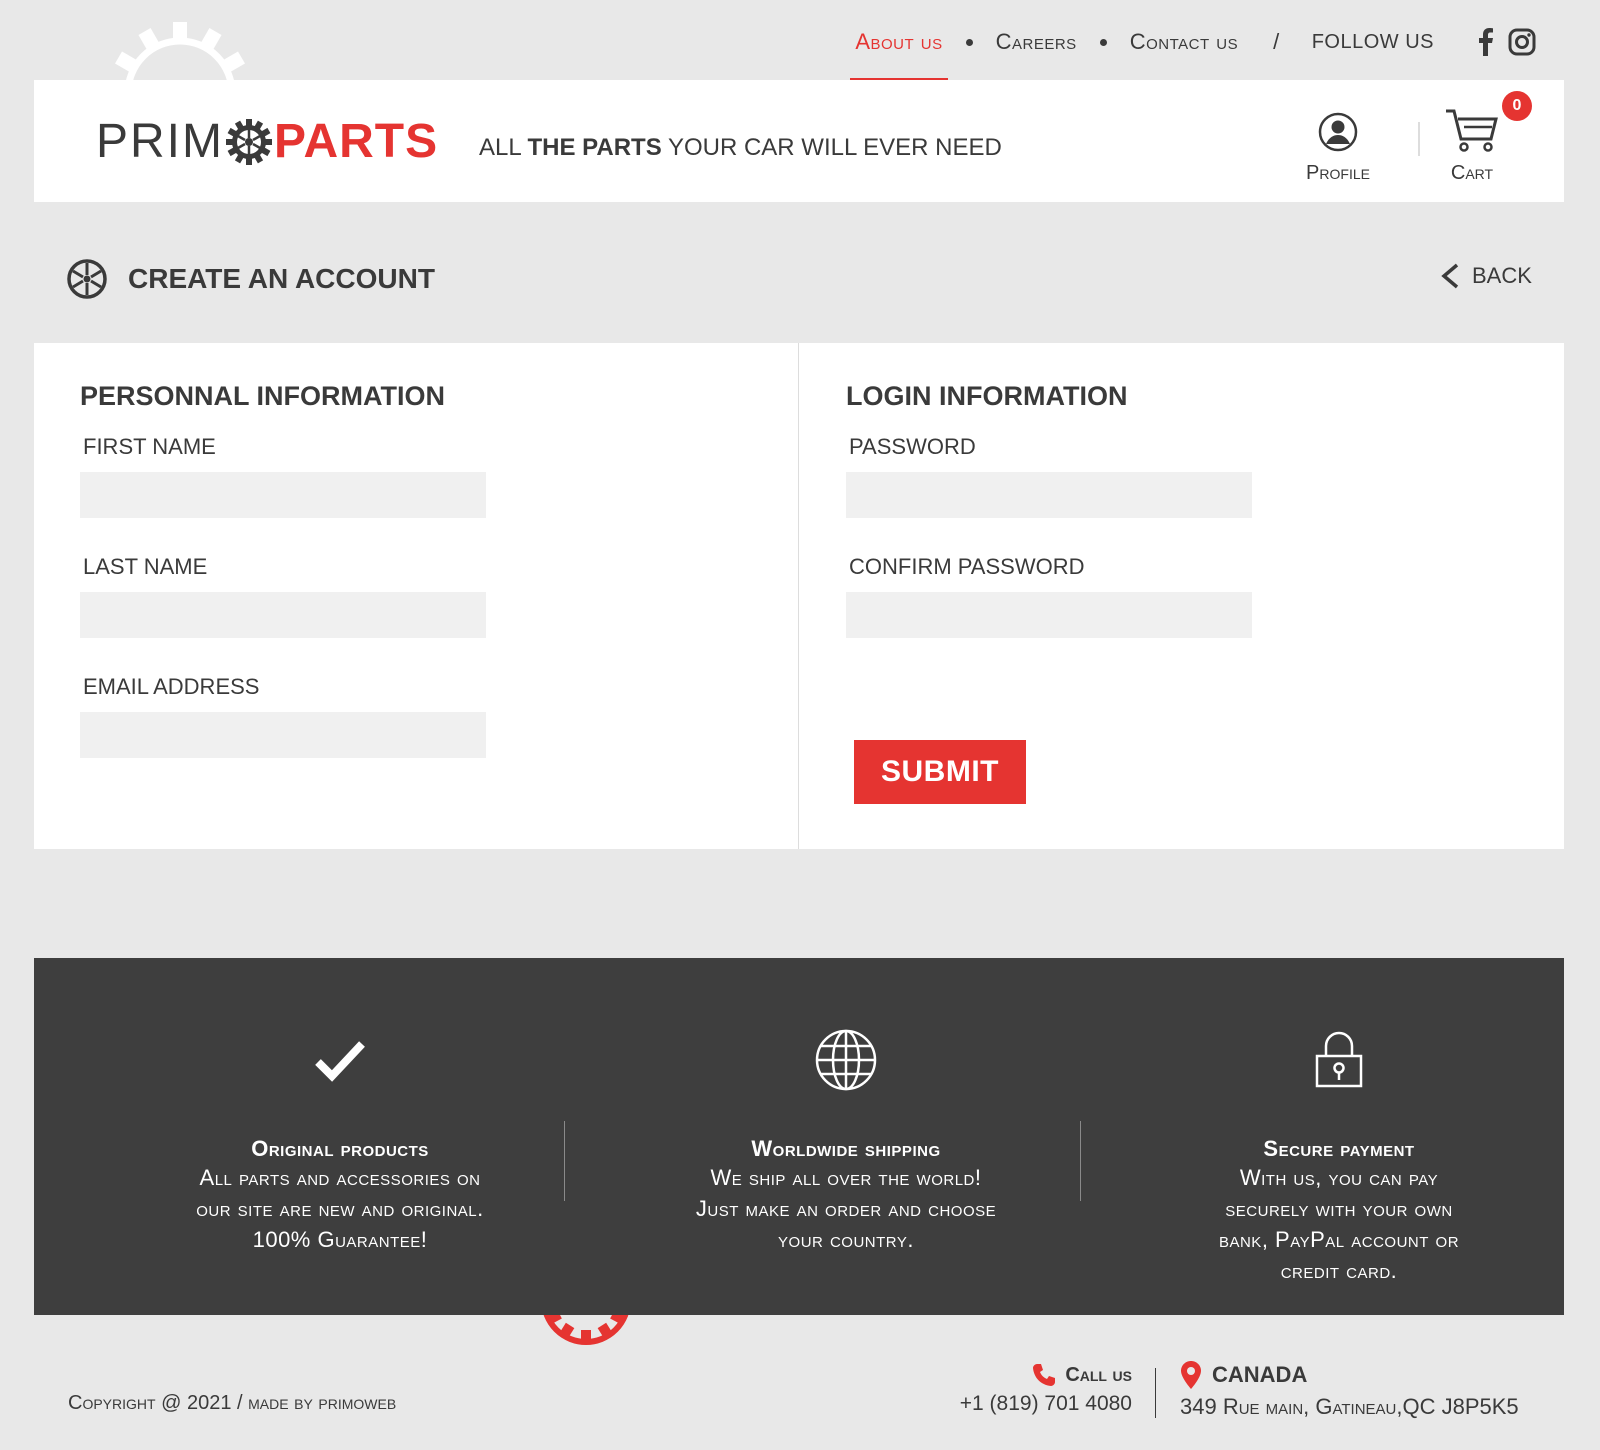  What do you see at coordinates (1046, 1404) in the screenshot?
I see `phone-number-link: +1 (819) 701 4080` at bounding box center [1046, 1404].